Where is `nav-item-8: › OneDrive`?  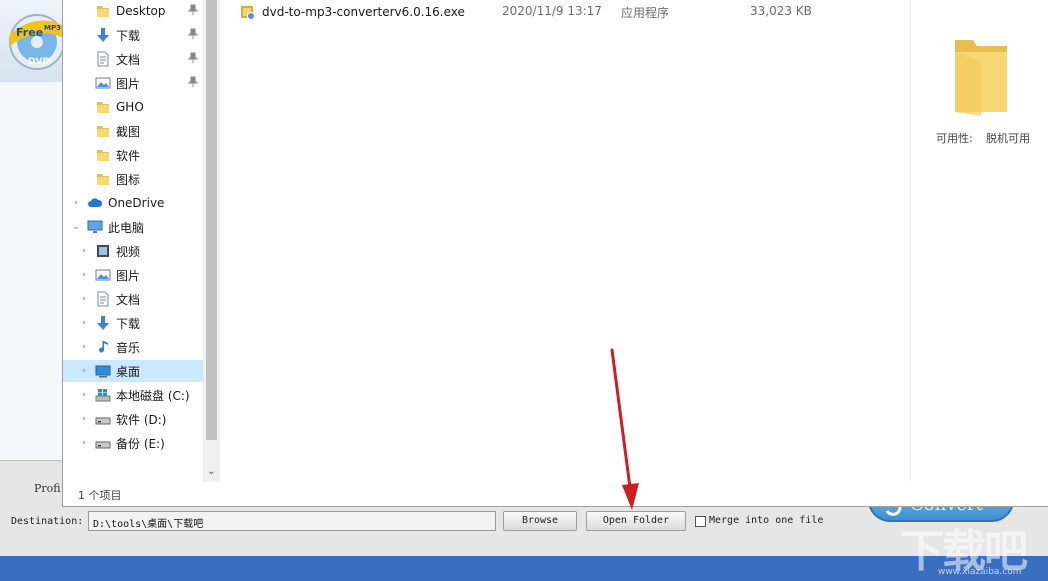
nav-item-8: › OneDrive is located at coordinates (133, 203).